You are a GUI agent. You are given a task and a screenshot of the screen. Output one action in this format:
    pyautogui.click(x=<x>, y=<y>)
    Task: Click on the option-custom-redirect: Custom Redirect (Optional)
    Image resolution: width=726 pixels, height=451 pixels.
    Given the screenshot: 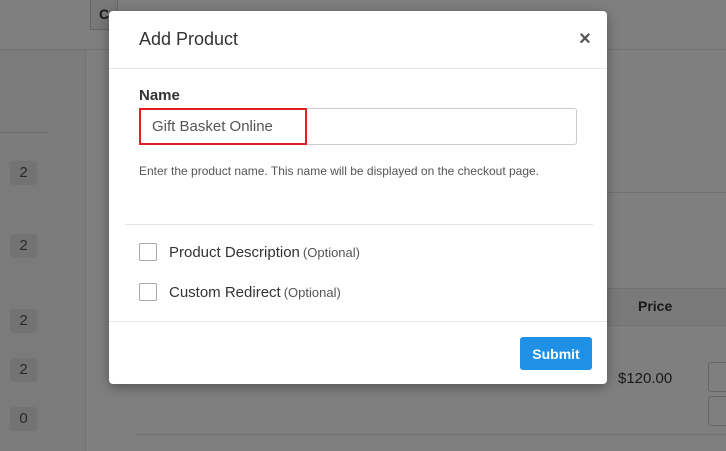 What is the action you would take?
    pyautogui.click(x=240, y=292)
    